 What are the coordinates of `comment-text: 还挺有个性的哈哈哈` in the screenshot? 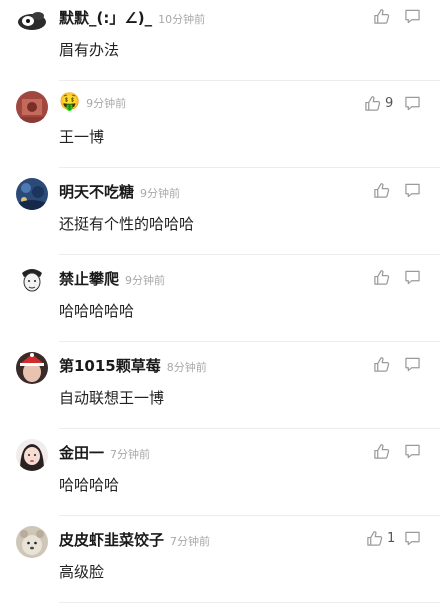 It's located at (127, 224).